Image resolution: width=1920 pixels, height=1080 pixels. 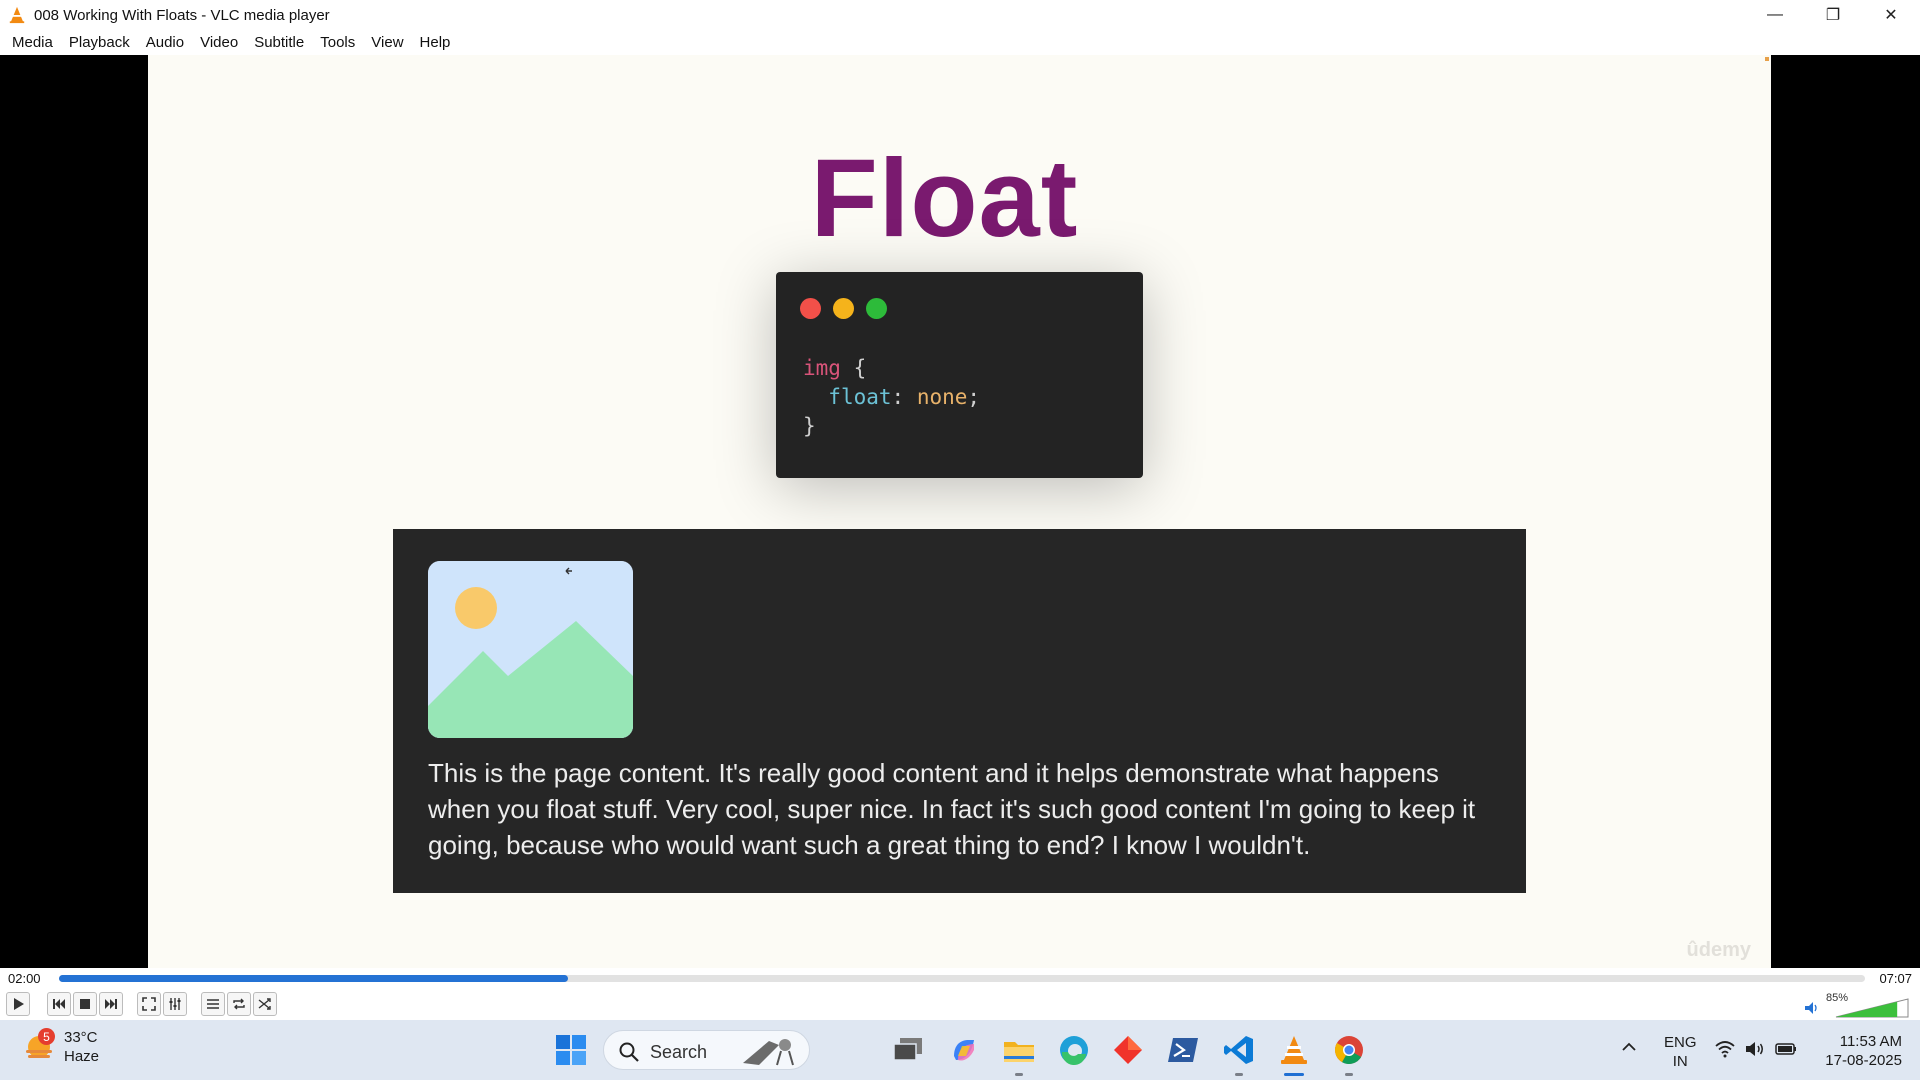 I want to click on system-clock: 11:53 AM 17-08-2025, so click(x=1857, y=1051).